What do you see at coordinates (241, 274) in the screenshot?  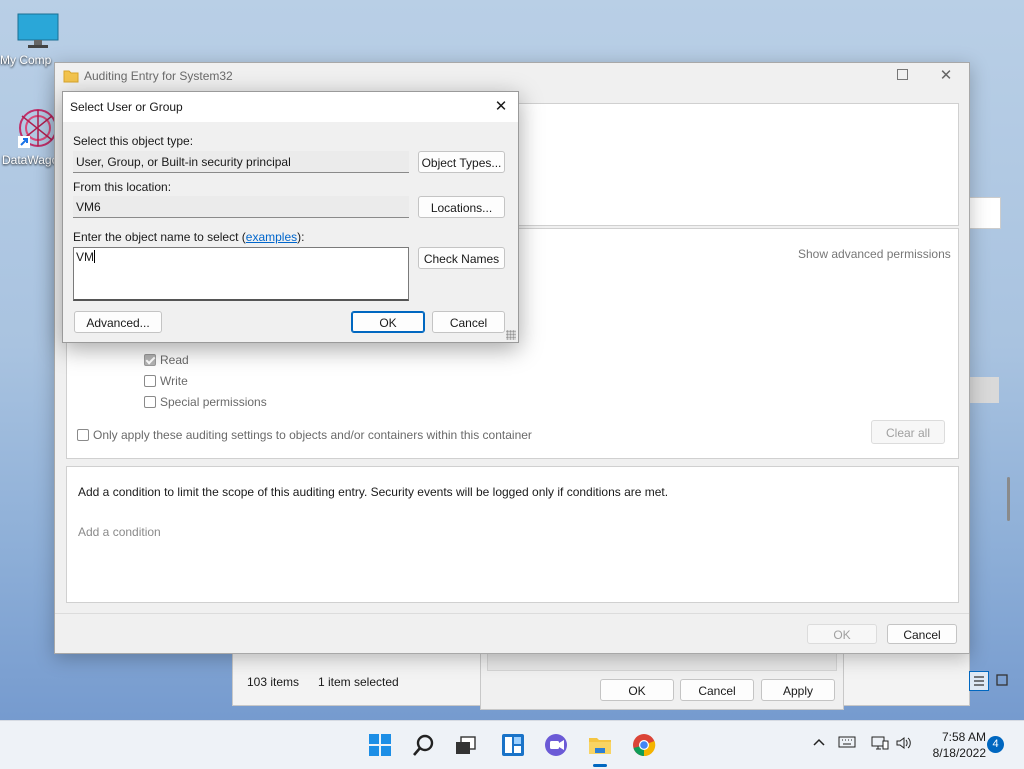 I see `object-name-input: VM` at bounding box center [241, 274].